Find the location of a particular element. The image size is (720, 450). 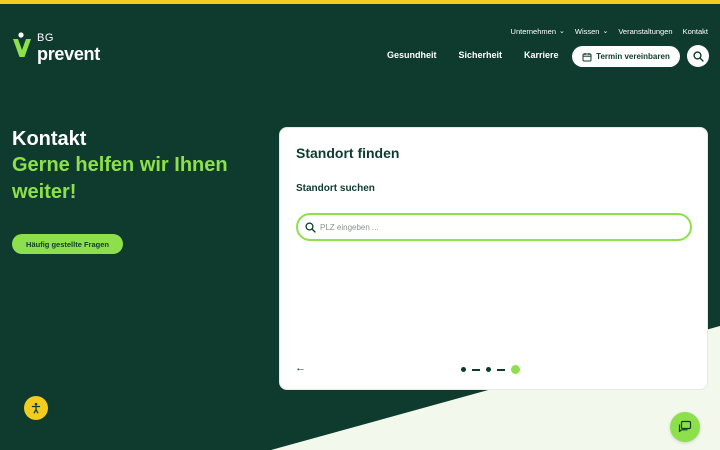

utility-nav-unternehmen: Unternehmen ⌄ is located at coordinates (538, 31).